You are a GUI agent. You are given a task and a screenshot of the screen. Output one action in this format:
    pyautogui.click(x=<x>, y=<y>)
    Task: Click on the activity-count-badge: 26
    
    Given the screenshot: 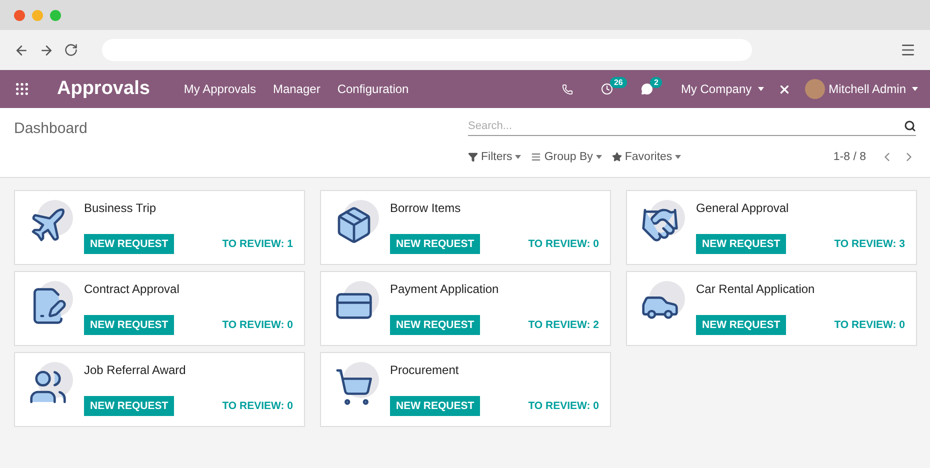 What is the action you would take?
    pyautogui.click(x=618, y=82)
    